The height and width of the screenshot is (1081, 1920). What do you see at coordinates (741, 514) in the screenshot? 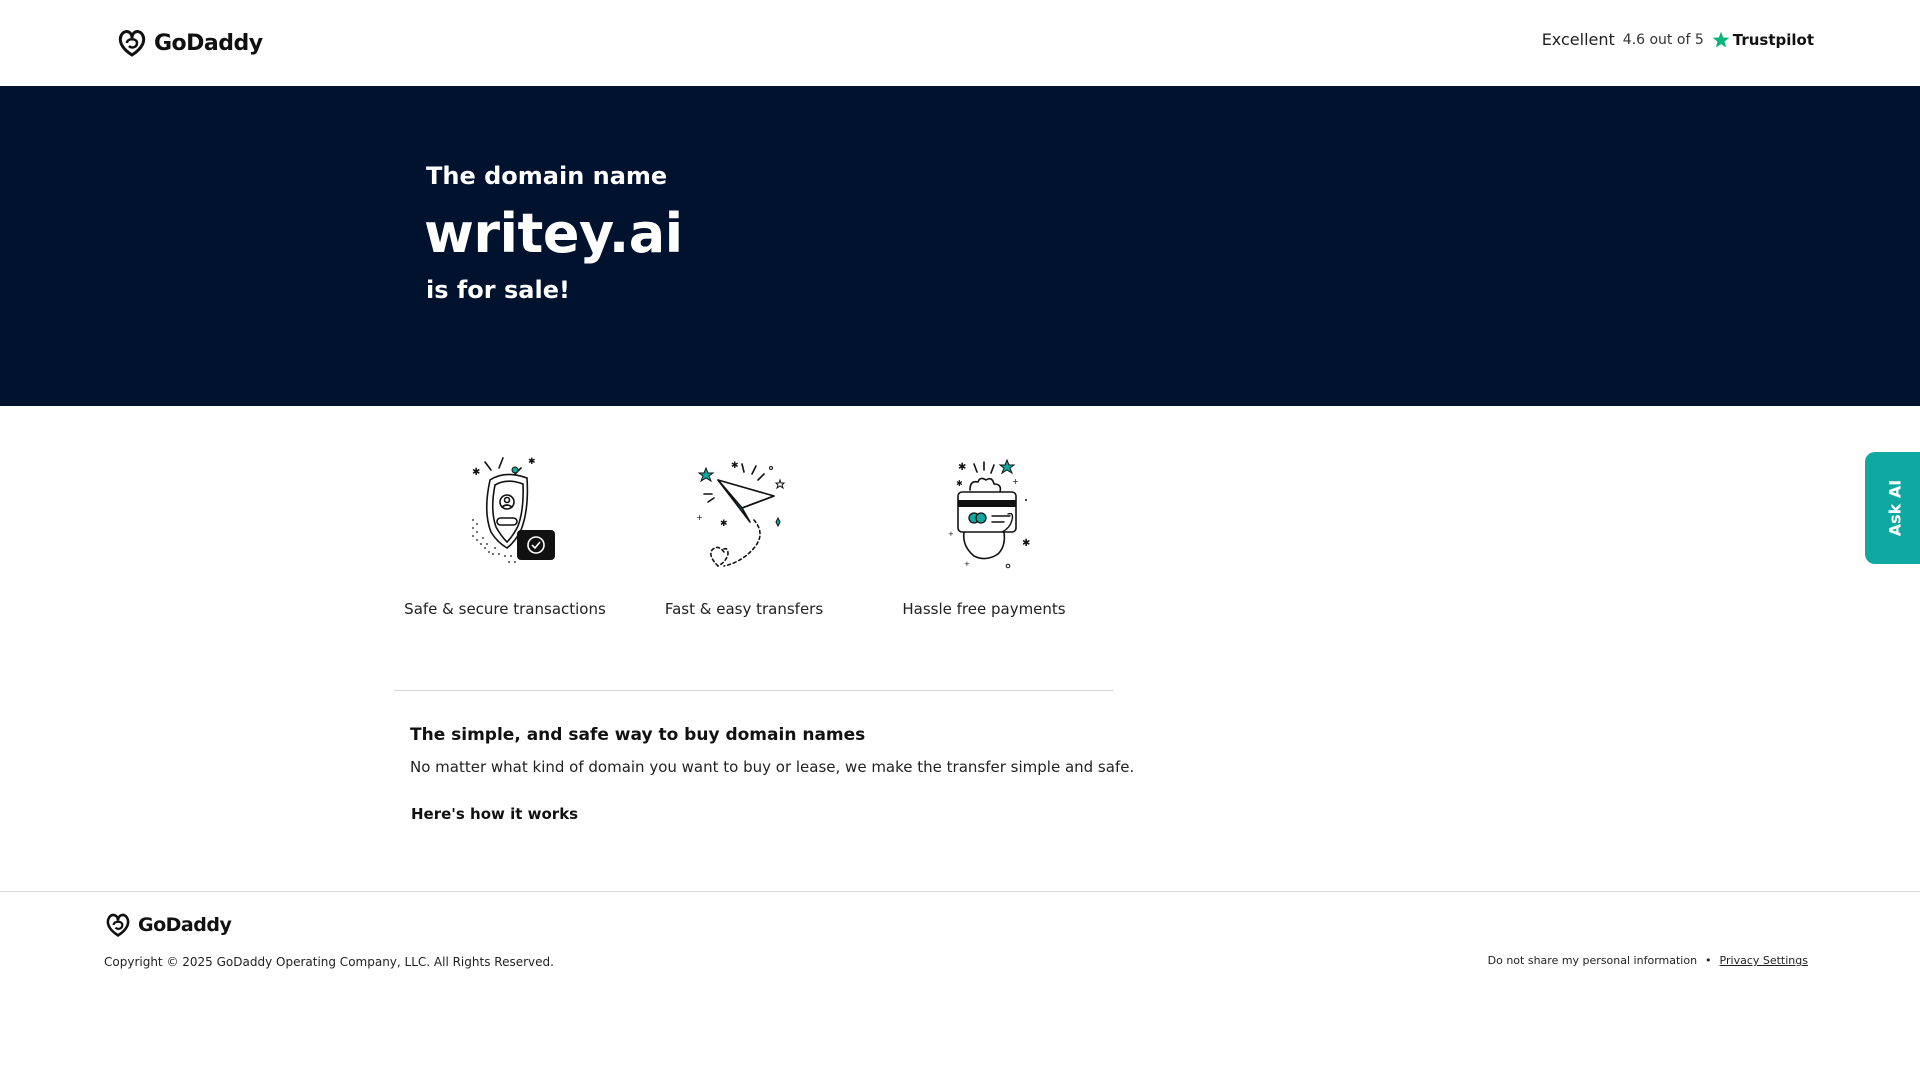
I see `paper-plane-icon: ✱ ✱ +` at bounding box center [741, 514].